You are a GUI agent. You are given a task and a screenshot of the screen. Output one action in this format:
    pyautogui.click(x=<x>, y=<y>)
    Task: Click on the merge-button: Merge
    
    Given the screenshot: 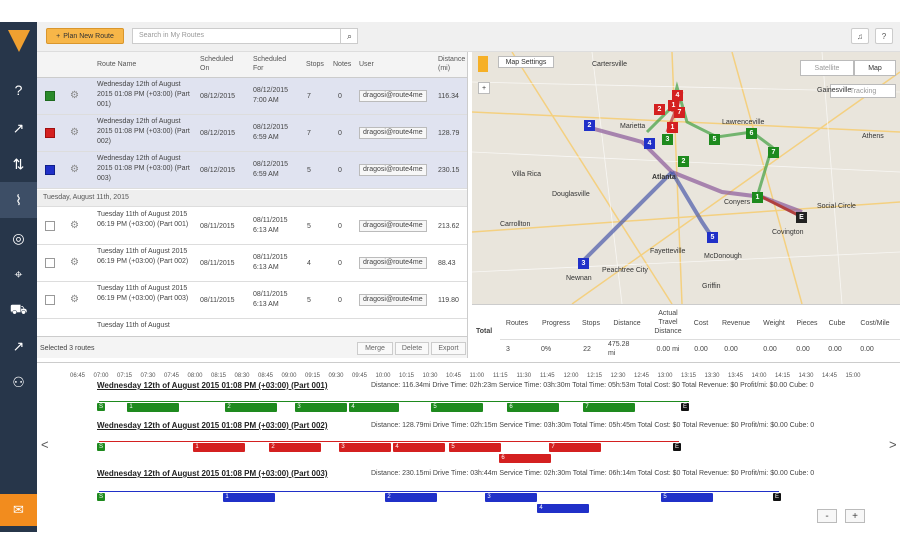 What is the action you would take?
    pyautogui.click(x=375, y=348)
    